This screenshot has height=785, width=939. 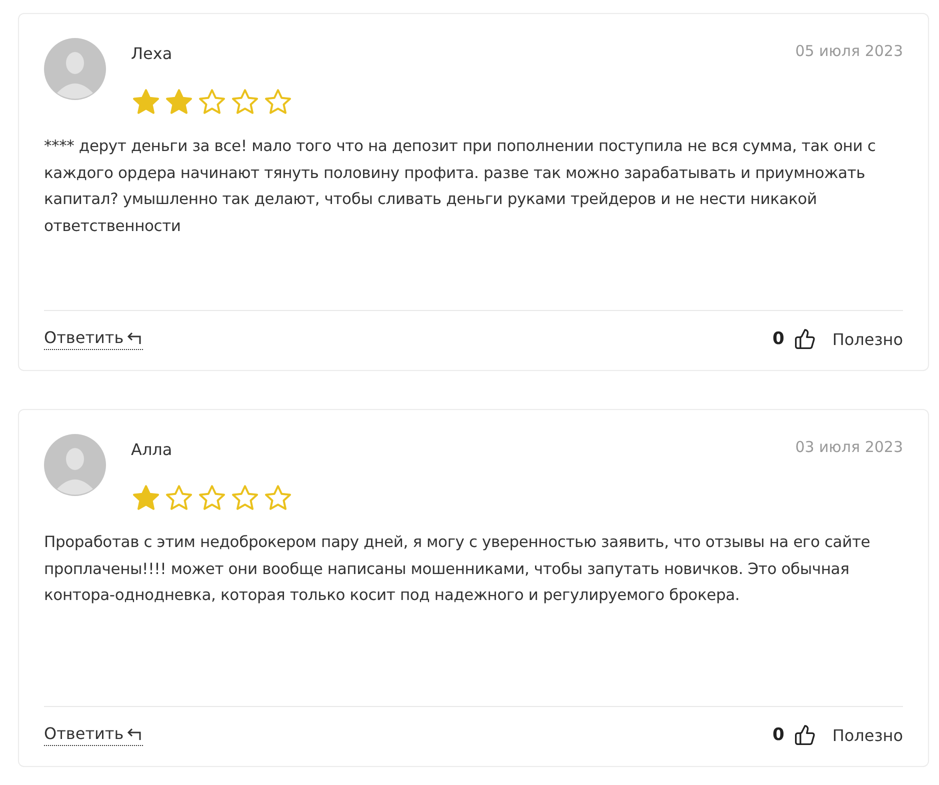 What do you see at coordinates (849, 446) in the screenshot?
I see `review-date: 03 июля 2023` at bounding box center [849, 446].